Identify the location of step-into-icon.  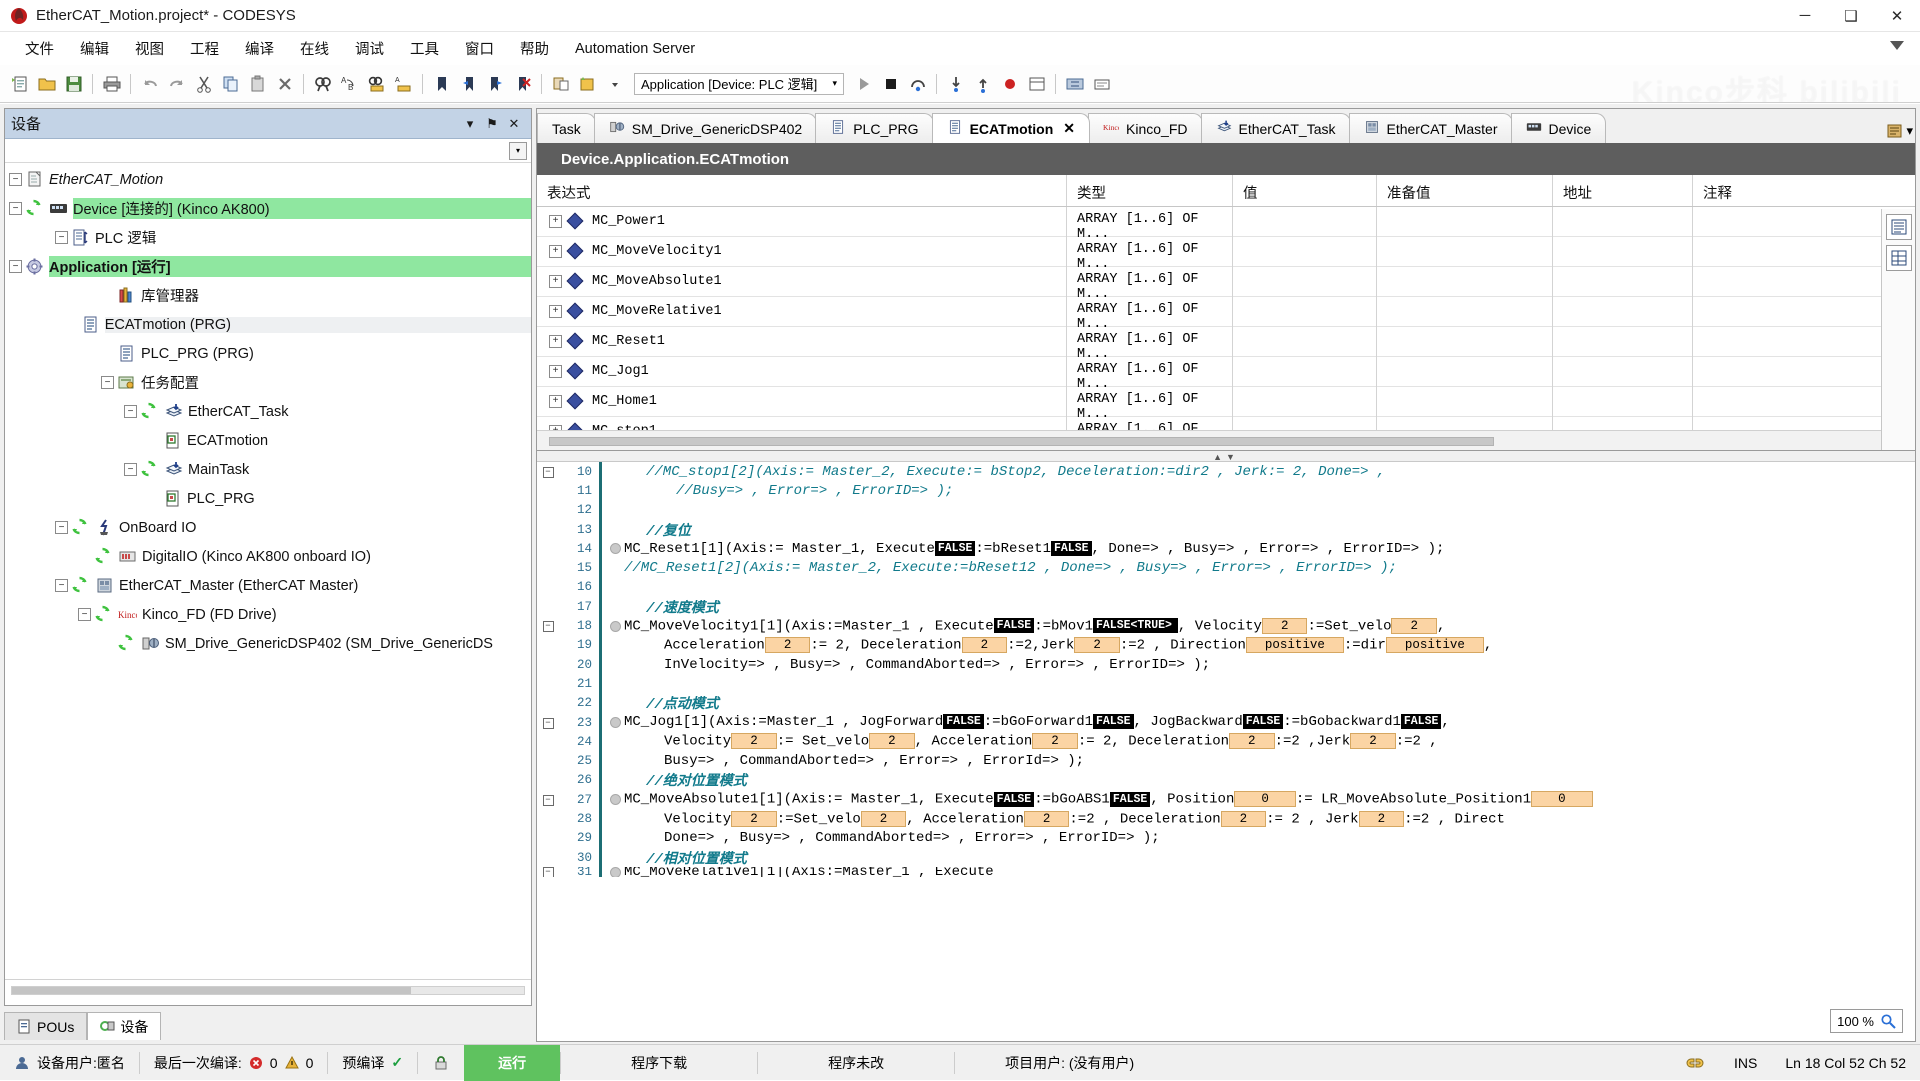
(955, 83).